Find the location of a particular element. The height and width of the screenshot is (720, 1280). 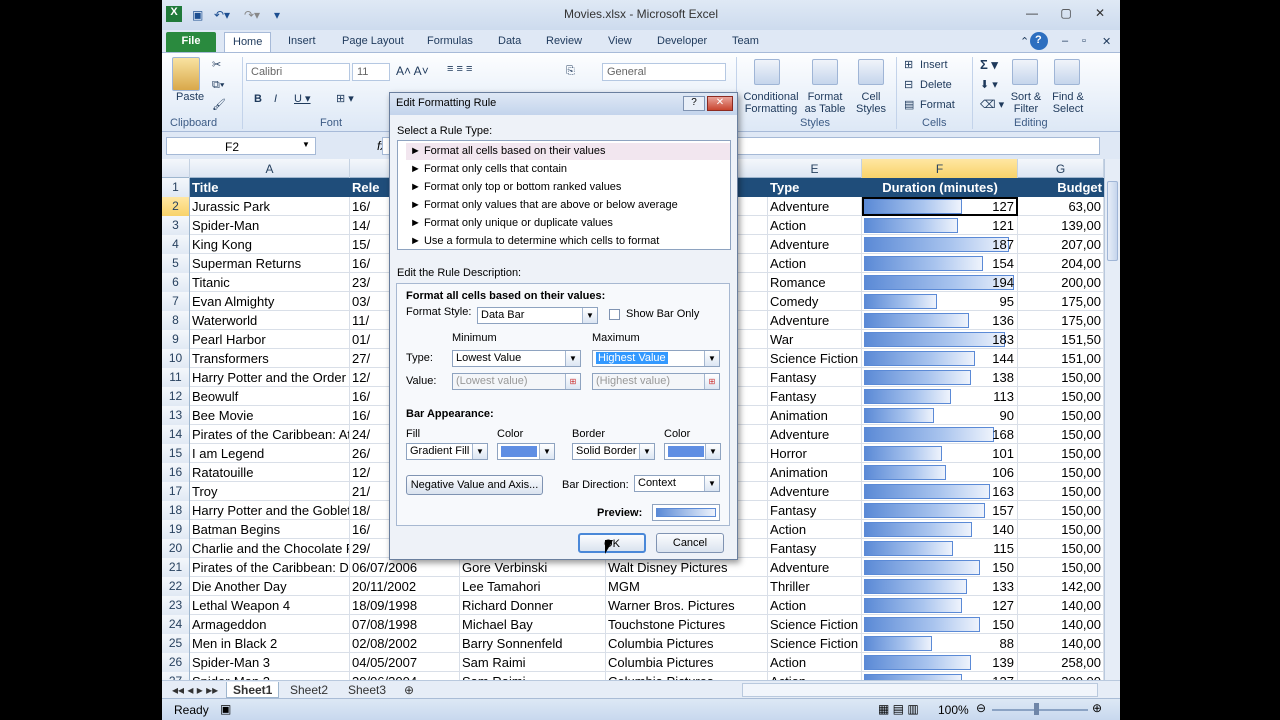

cell-styles-button: Cell Styles is located at coordinates (871, 103).